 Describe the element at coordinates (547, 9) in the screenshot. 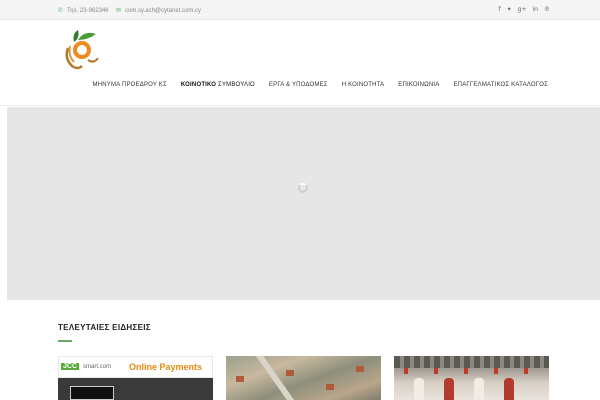

I see `pinterest-icon: ℗` at that location.